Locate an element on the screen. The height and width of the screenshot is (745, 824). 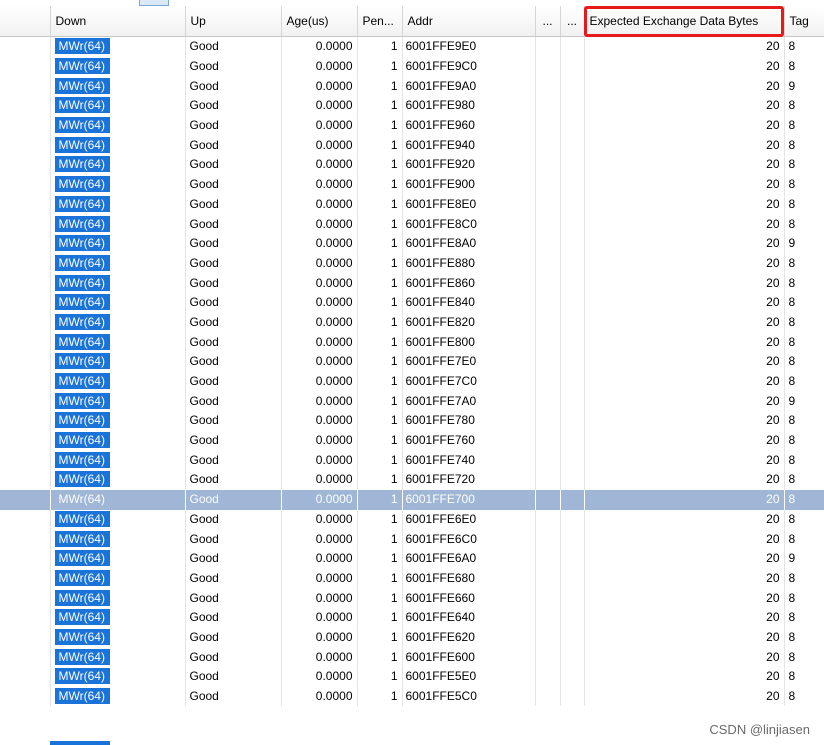
table-row: MWr(64) Good 0.0000 1 6001FFE760 20 8 is located at coordinates (412, 440).